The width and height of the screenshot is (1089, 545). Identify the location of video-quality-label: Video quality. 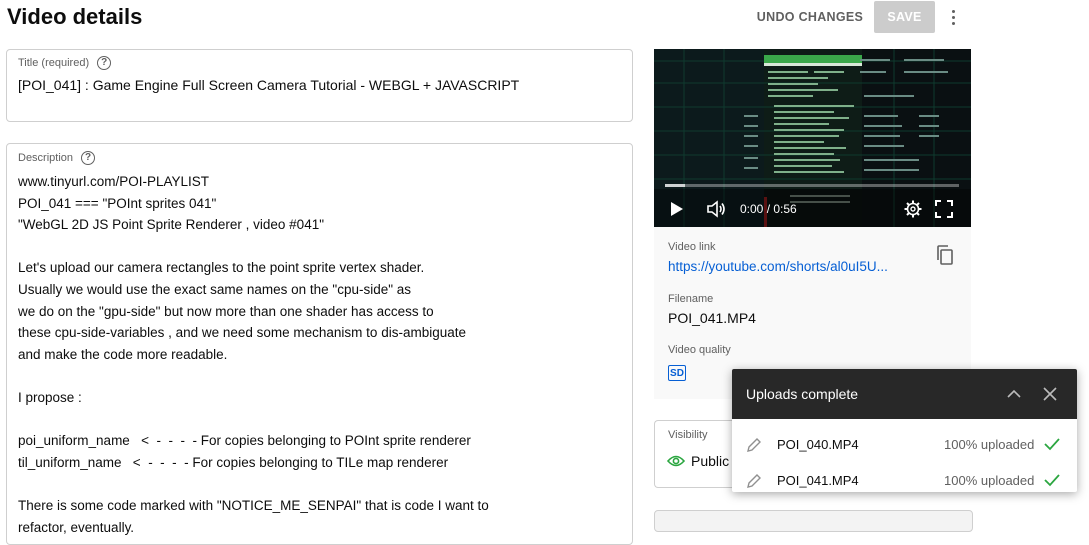
(699, 350).